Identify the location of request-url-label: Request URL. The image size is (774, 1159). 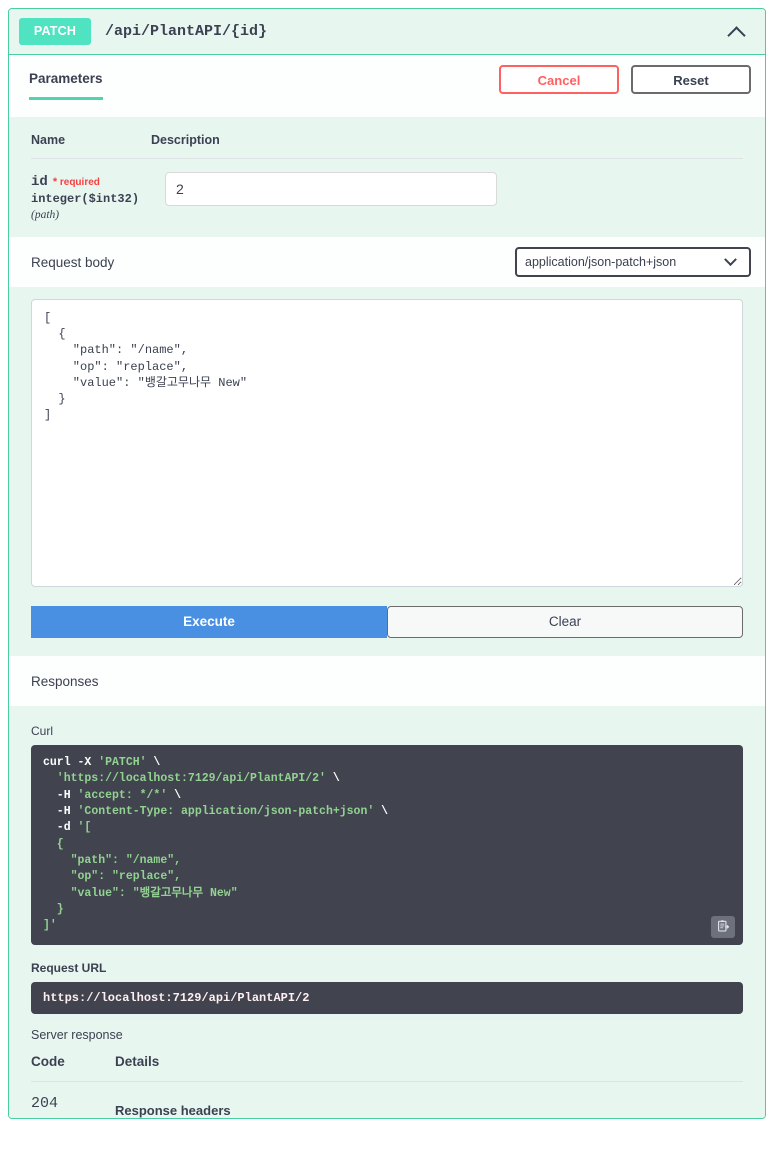
(69, 967).